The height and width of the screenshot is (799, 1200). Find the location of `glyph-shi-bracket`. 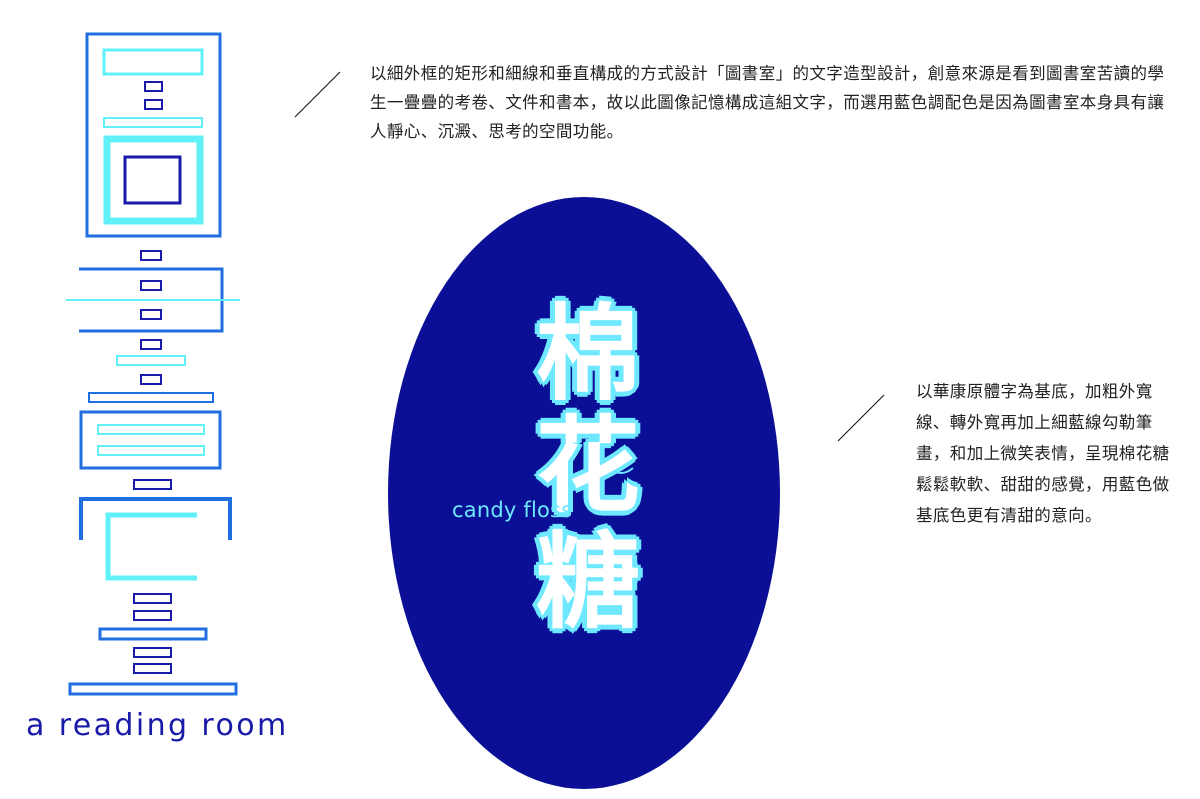

glyph-shi-bracket is located at coordinates (151, 546).